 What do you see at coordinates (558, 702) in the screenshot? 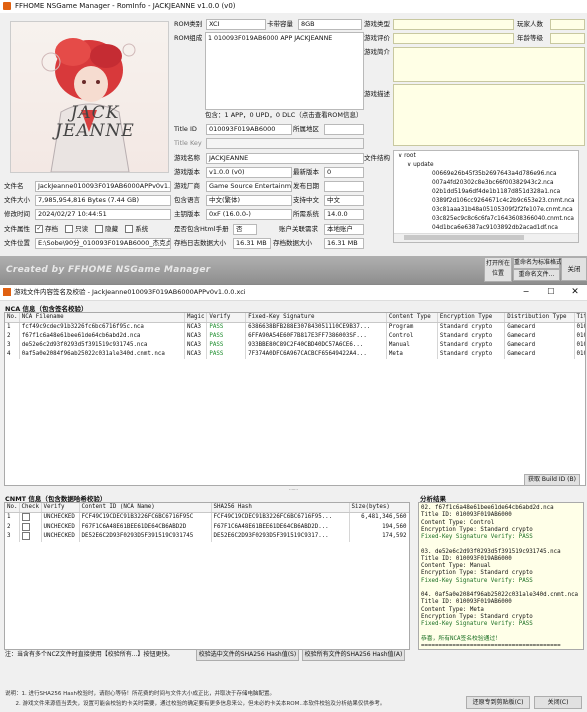
I see `verify-close-button: 关闭(C)` at bounding box center [558, 702].